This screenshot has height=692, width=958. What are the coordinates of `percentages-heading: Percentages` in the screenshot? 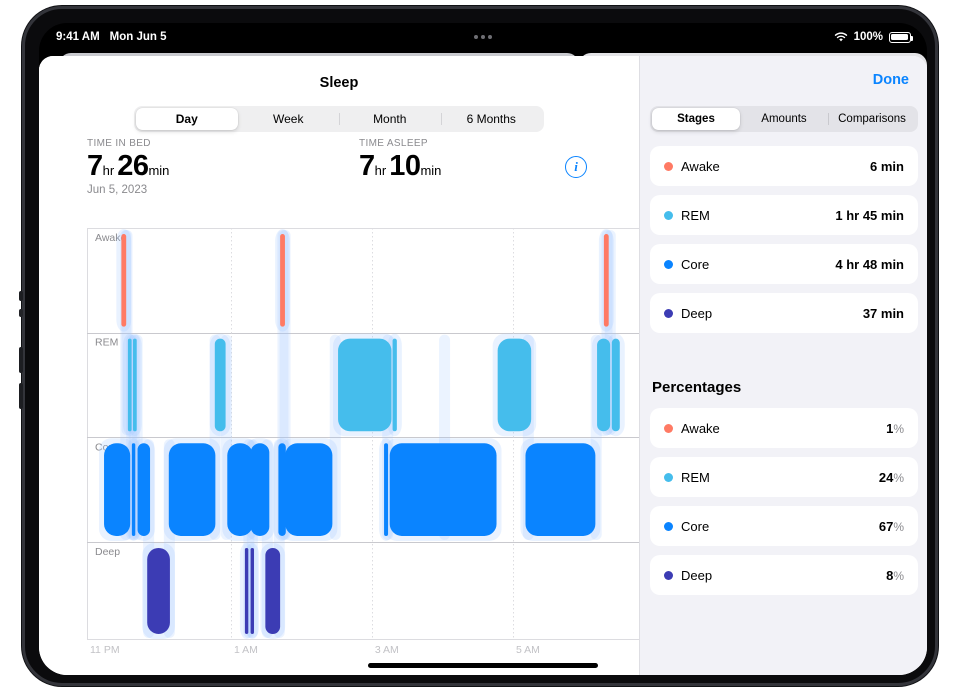 It's located at (697, 387).